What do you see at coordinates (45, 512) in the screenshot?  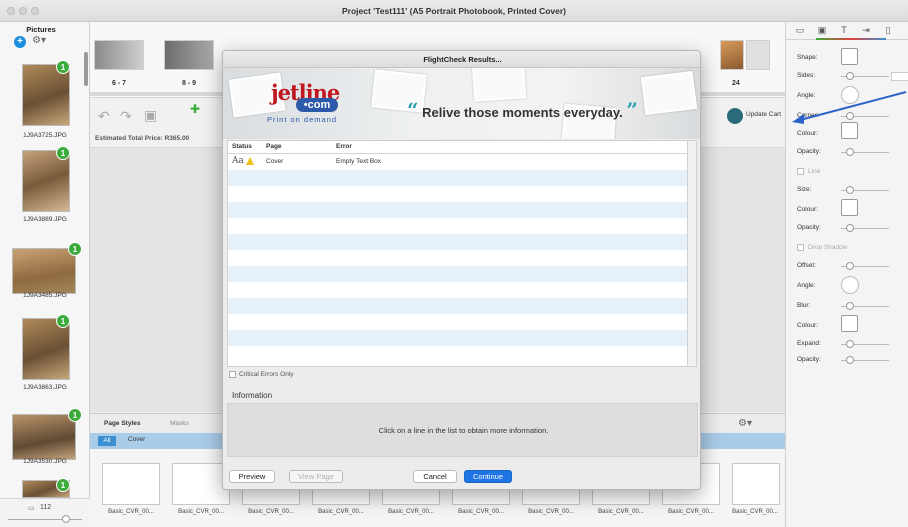 I see `pictures-footer: ▭ 112` at bounding box center [45, 512].